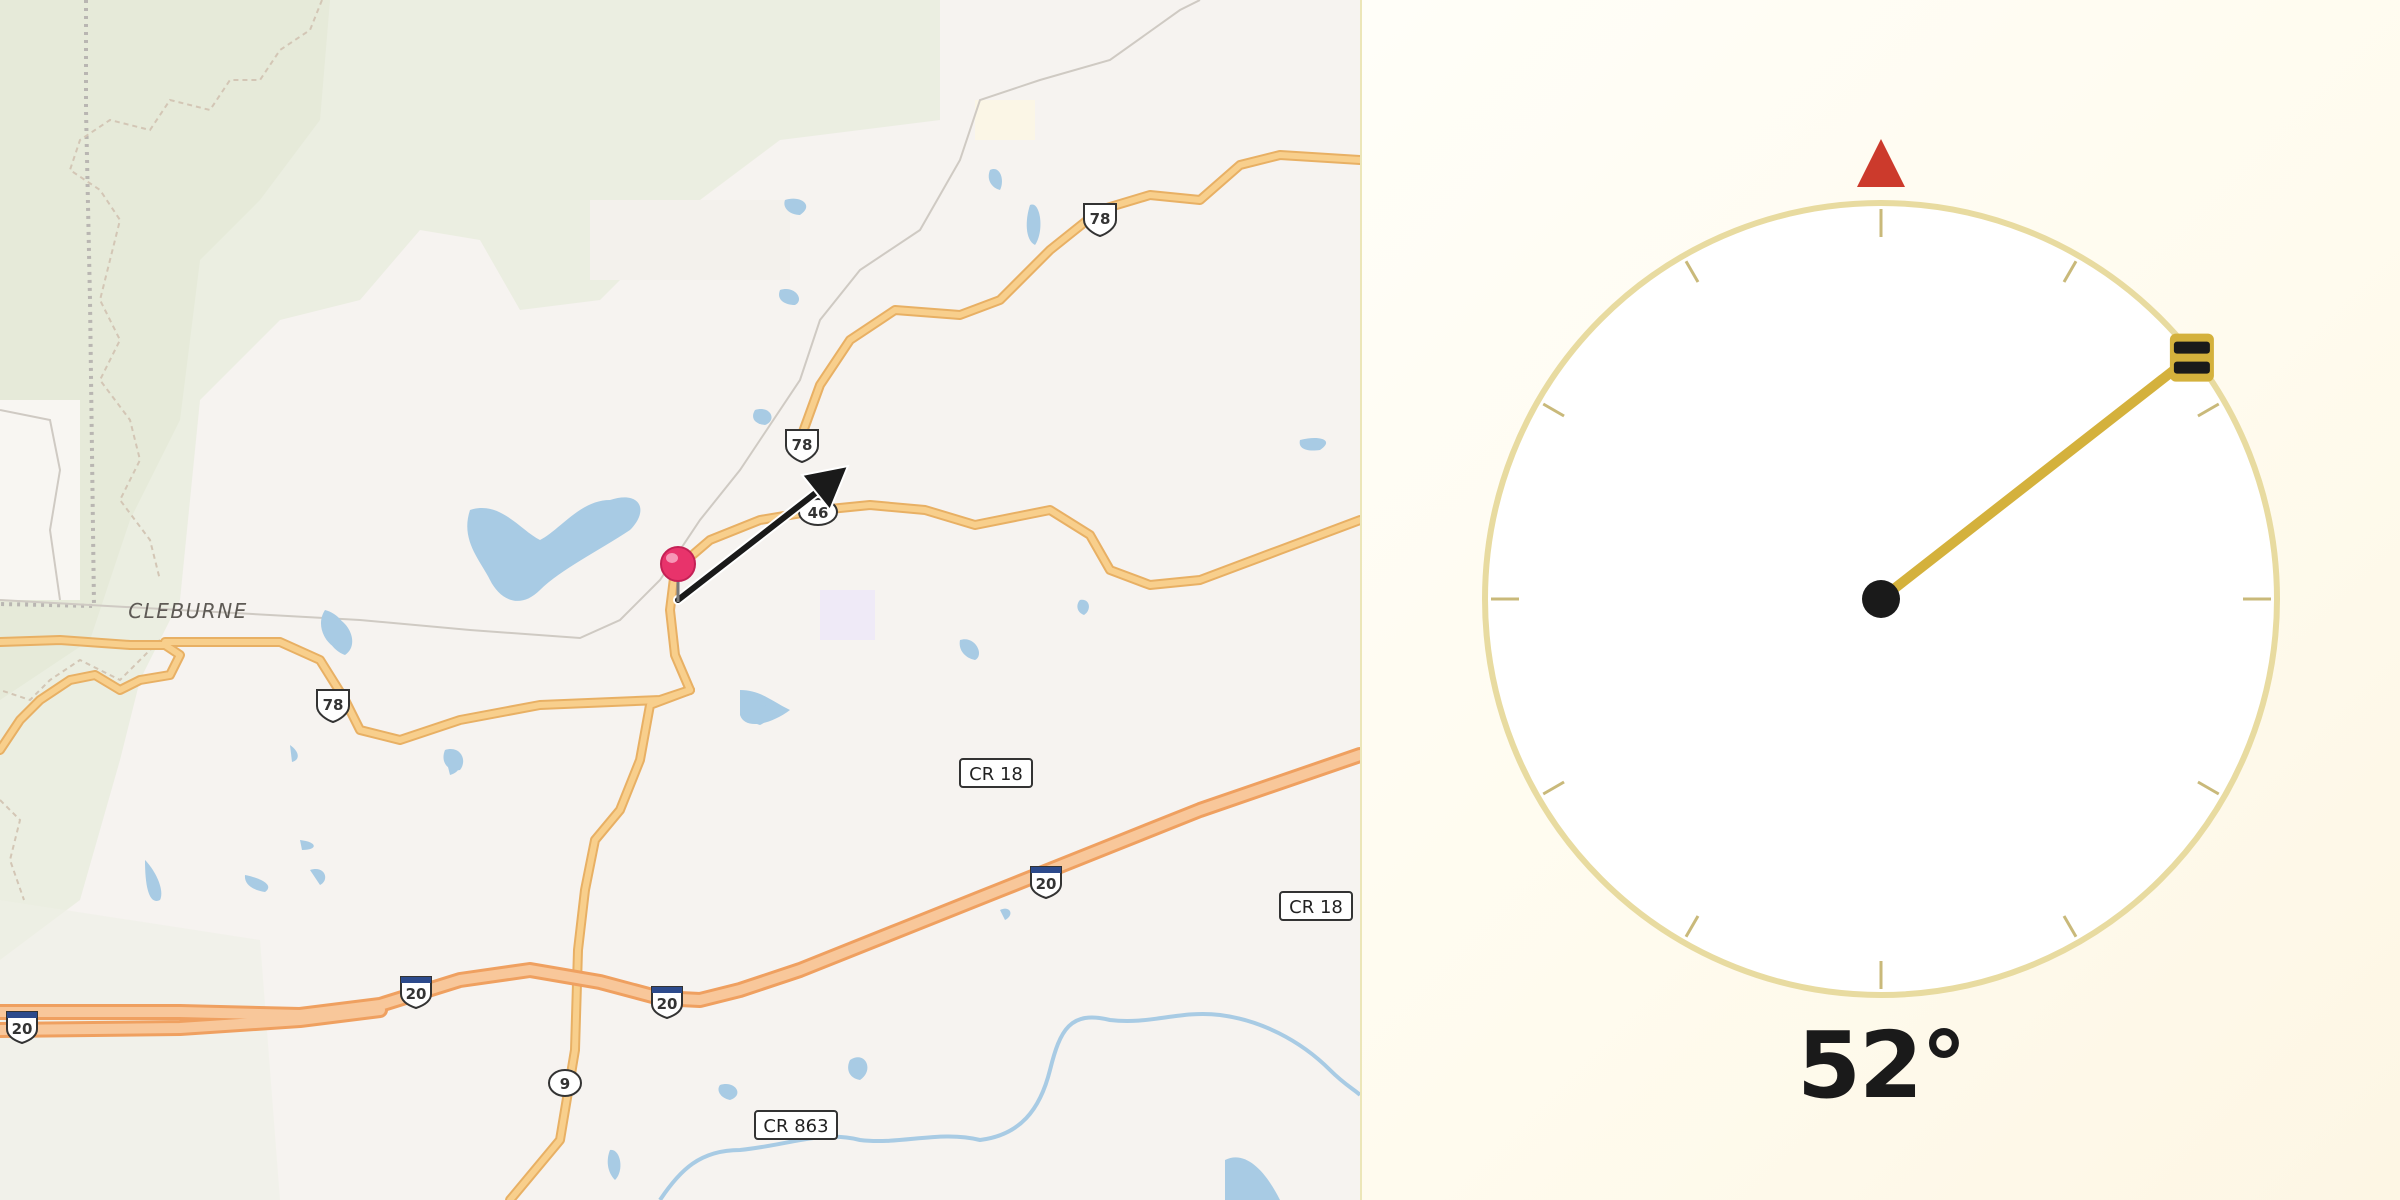  I want to click on route-number: CR 863, so click(795, 1126).